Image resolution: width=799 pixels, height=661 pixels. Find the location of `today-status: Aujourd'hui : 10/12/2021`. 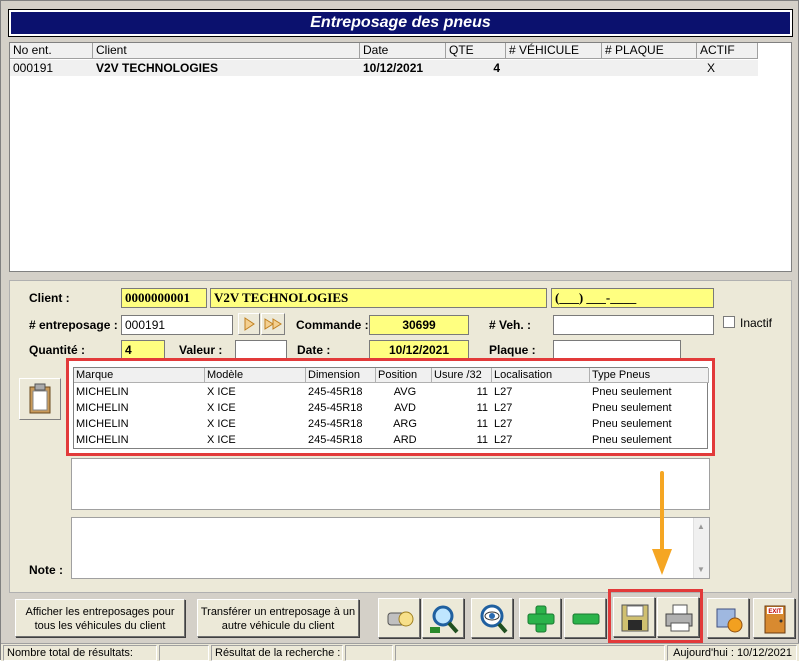

today-status: Aujourd'hui : 10/12/2021 is located at coordinates (732, 653).